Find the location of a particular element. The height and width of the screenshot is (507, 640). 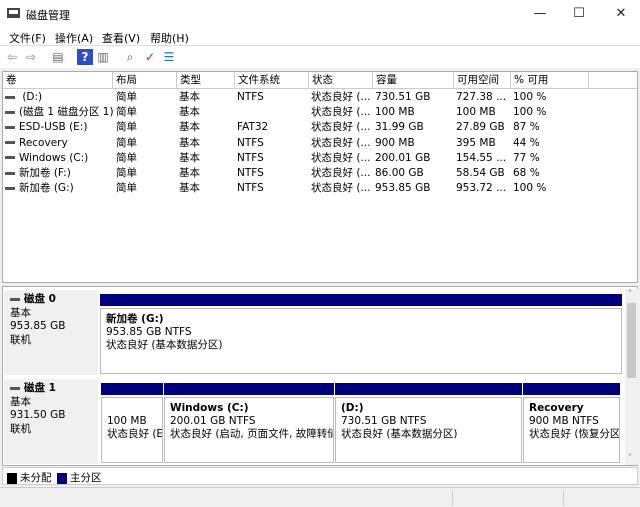

column-type: 类型 is located at coordinates (206, 80).